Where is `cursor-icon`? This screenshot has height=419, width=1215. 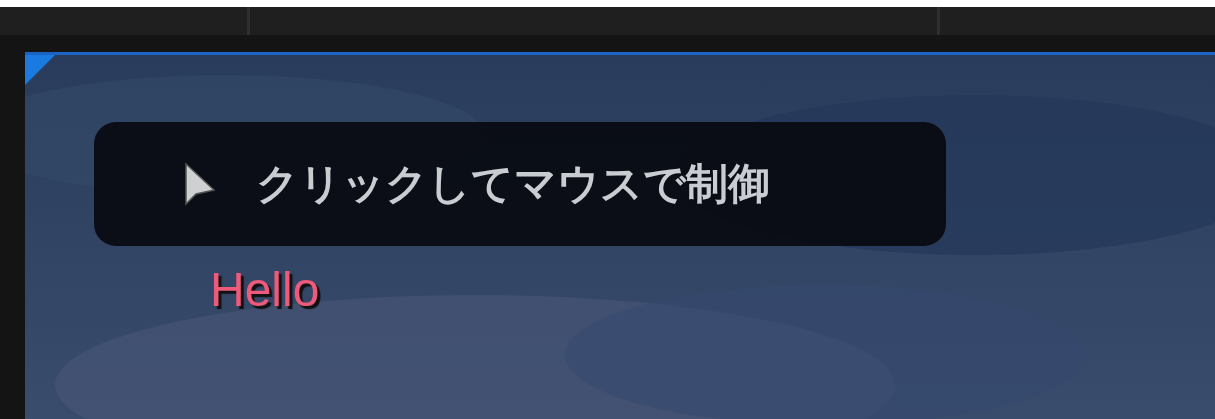 cursor-icon is located at coordinates (200, 184).